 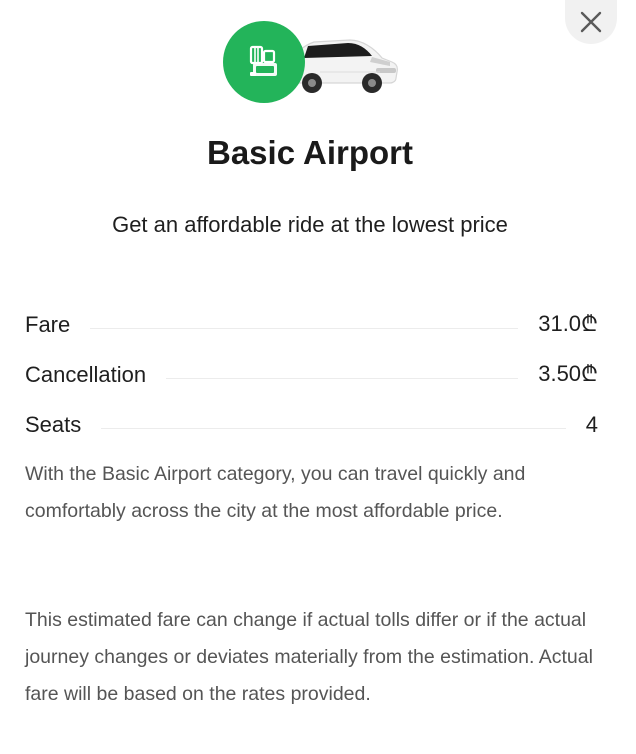 I want to click on seats-value: 4, so click(x=591, y=424).